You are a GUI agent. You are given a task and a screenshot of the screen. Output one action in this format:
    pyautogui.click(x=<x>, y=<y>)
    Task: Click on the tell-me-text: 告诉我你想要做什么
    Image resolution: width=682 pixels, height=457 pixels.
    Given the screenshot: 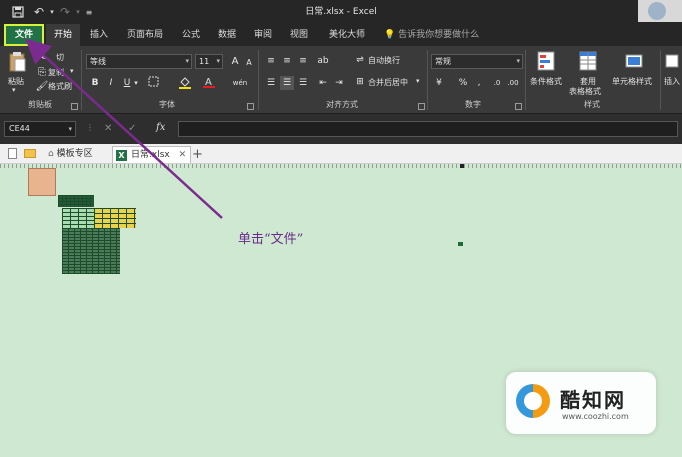 What is the action you would take?
    pyautogui.click(x=439, y=35)
    